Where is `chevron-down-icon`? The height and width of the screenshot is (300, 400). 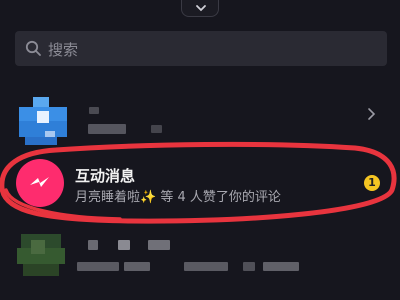
chevron-down-icon is located at coordinates (201, 8).